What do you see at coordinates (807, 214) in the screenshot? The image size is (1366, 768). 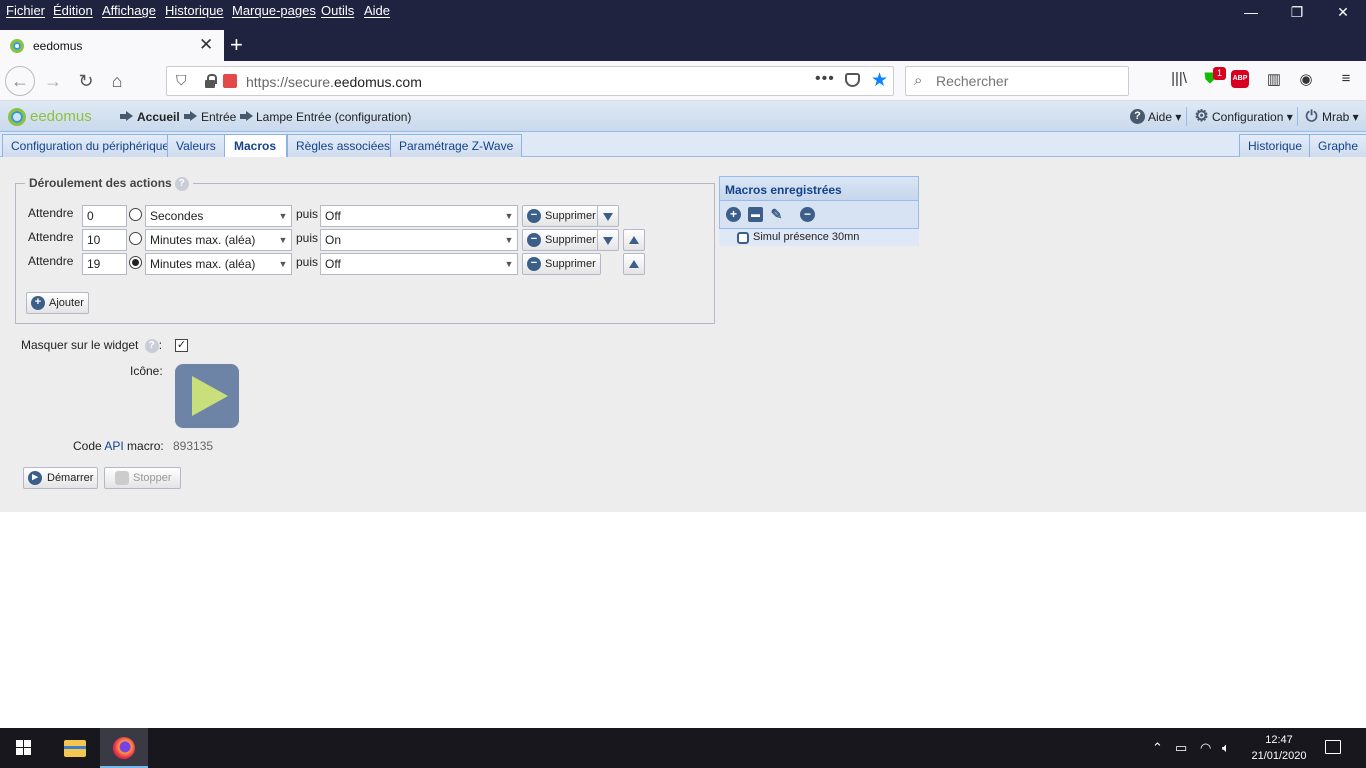 I see `remove-icon: −` at bounding box center [807, 214].